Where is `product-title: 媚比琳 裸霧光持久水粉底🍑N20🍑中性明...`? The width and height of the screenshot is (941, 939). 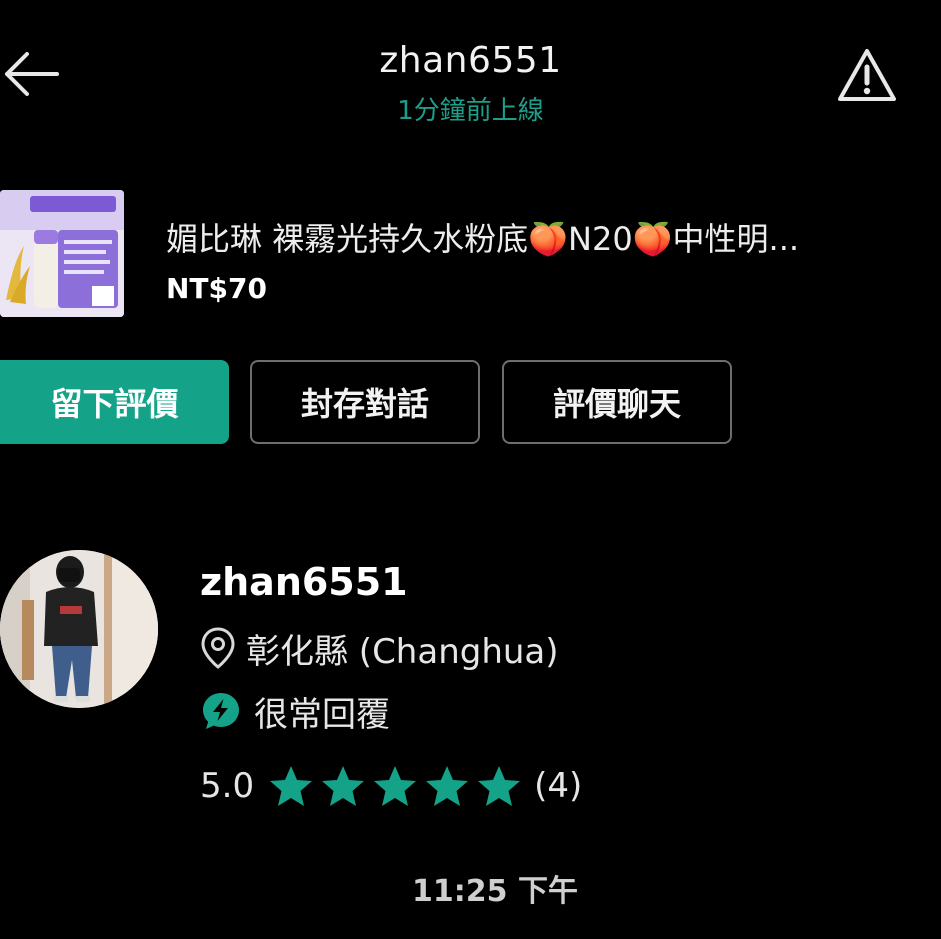
product-title: 媚比琳 裸霧光持久水粉底🍑N20🍑中性明... is located at coordinates (553, 237).